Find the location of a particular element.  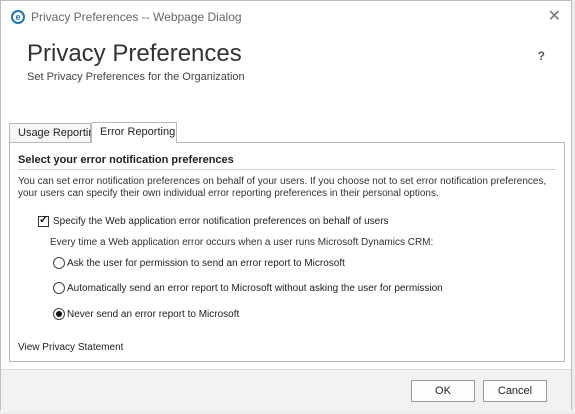

ok-button: OK is located at coordinates (443, 391).